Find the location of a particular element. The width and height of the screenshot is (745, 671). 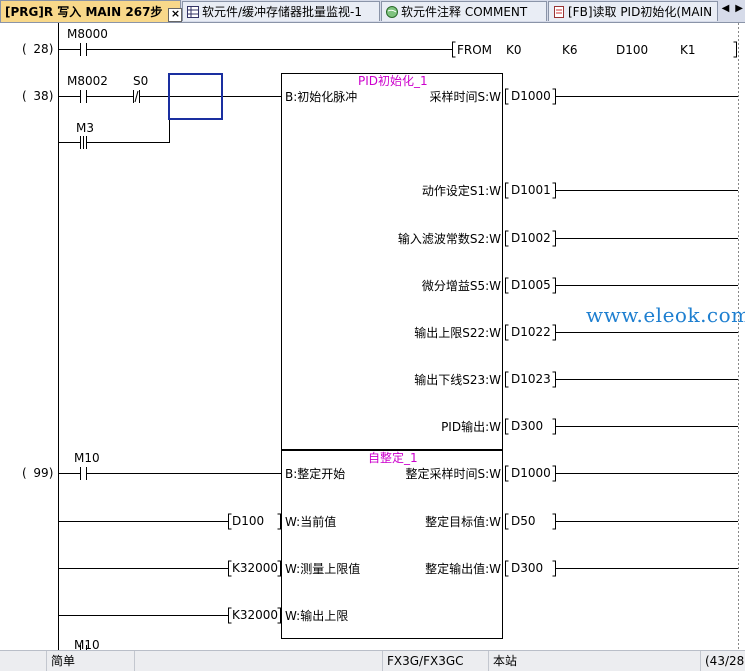

tab-comment: 软元件注释 COMMENT is located at coordinates (464, 11).